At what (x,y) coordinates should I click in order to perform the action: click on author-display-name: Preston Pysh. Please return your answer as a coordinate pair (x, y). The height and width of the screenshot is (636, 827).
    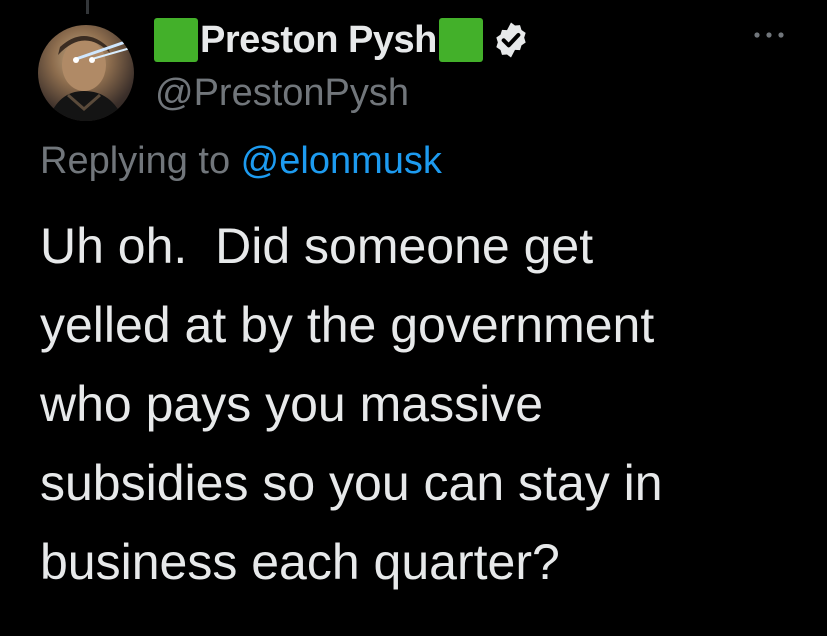
    Looking at the image, I should click on (318, 40).